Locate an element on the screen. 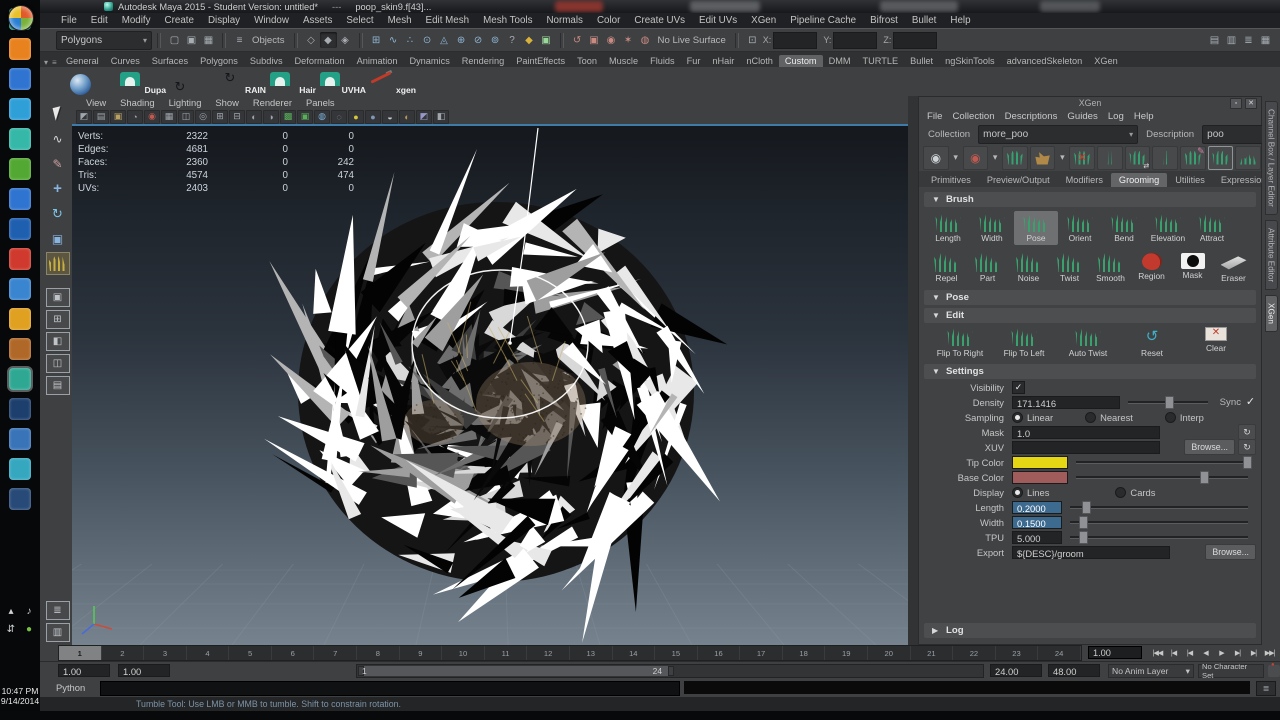 The height and width of the screenshot is (720, 1280). shelf-tab: Animation is located at coordinates (377, 61).